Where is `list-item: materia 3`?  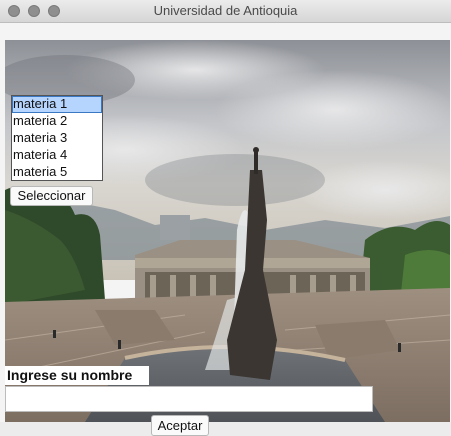
list-item: materia 3 is located at coordinates (57, 138).